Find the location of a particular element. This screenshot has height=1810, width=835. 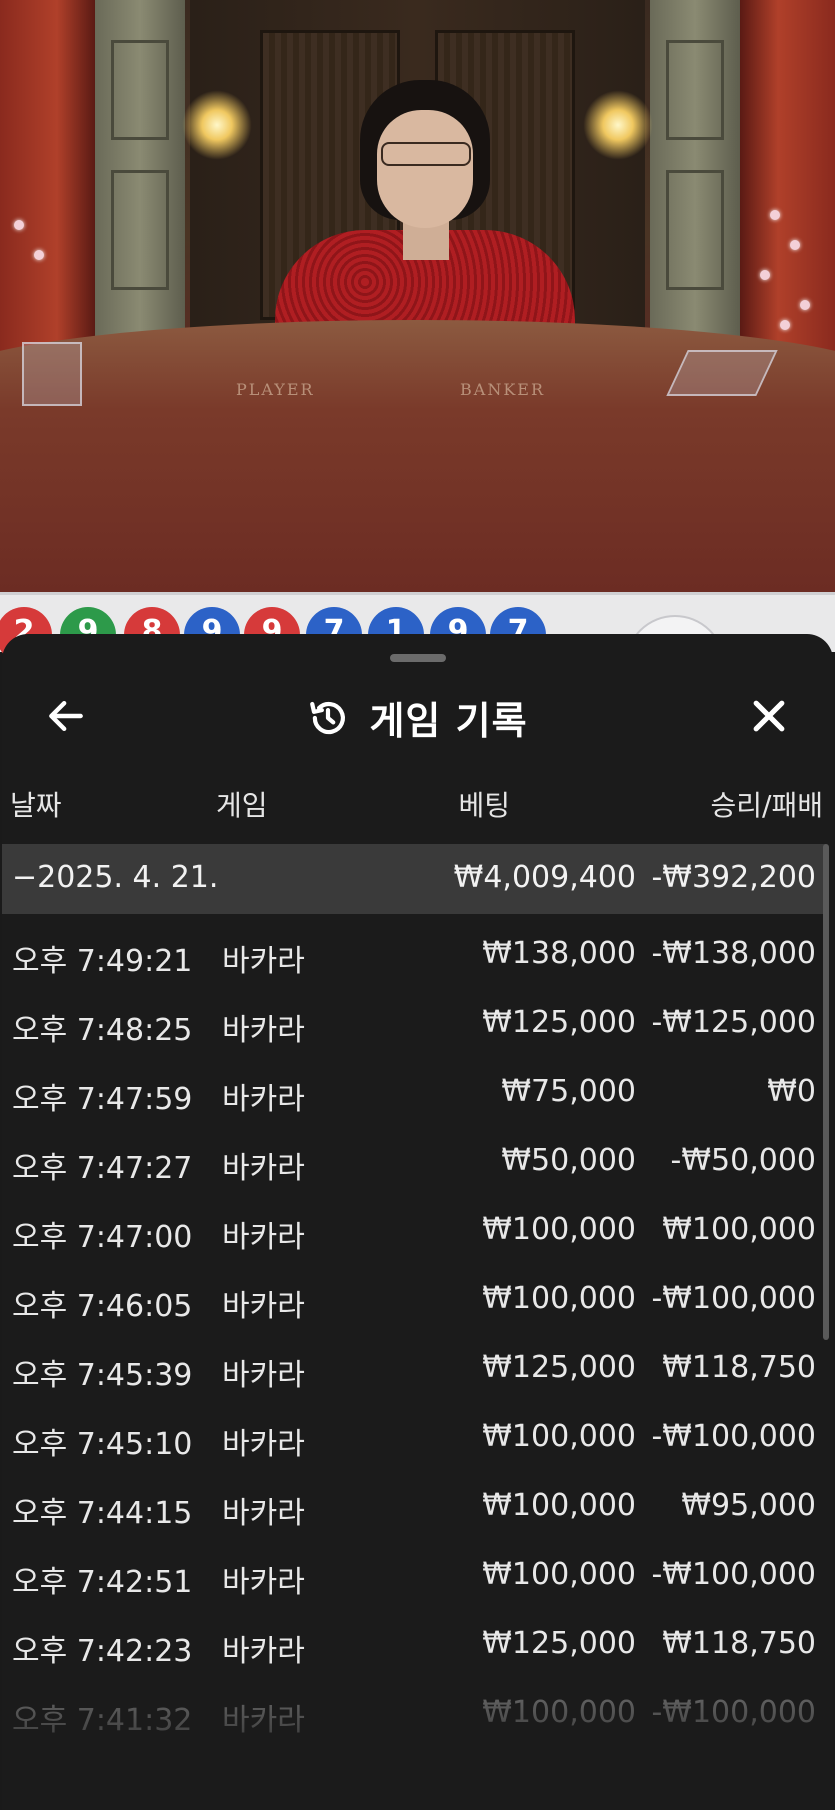

row-time: 오후 7:44:15 is located at coordinates (102, 1513).